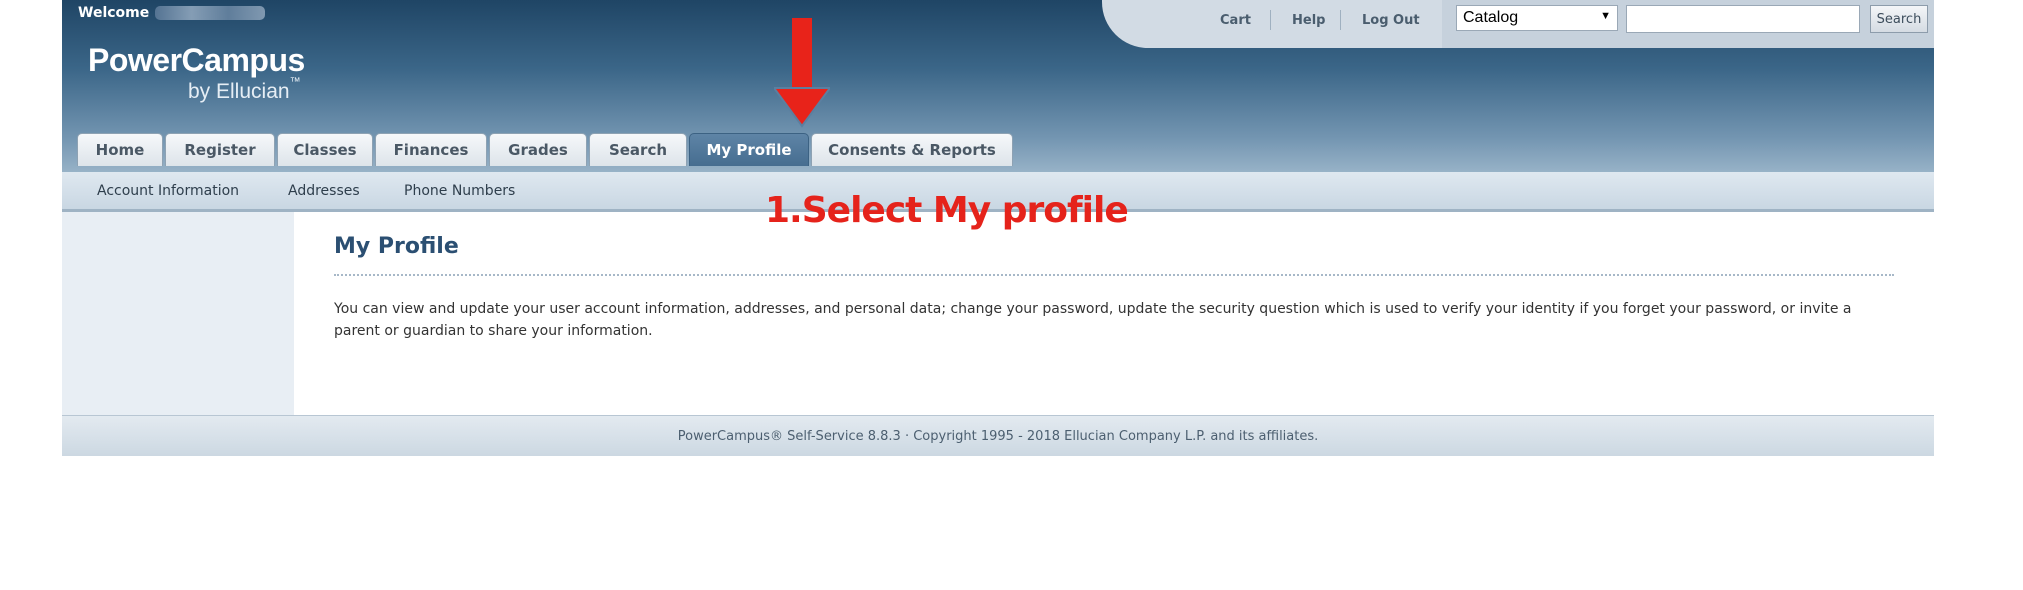 This screenshot has width=2023, height=590. What do you see at coordinates (1272, 24) in the screenshot?
I see `utility-links: Cart Help Log Out` at bounding box center [1272, 24].